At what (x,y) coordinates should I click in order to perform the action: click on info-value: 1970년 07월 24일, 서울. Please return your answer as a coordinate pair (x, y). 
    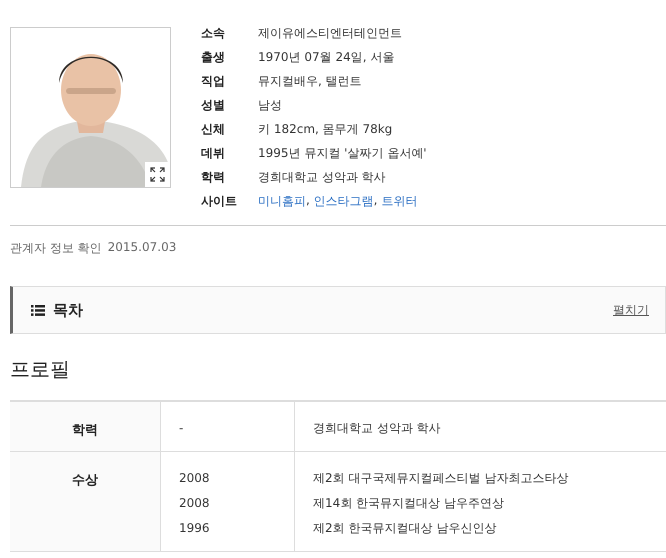
    Looking at the image, I should click on (327, 57).